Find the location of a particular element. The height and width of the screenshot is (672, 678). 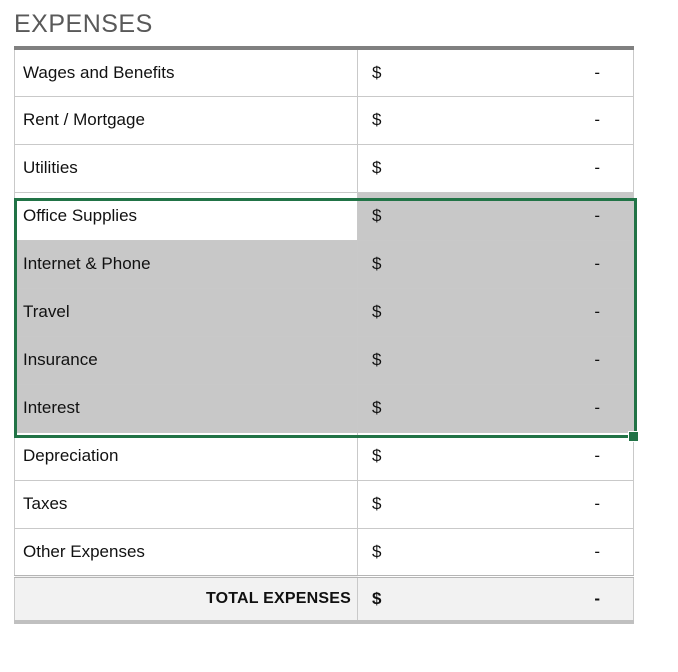

table-row: Rent / Mortgage $ - is located at coordinates (324, 120).